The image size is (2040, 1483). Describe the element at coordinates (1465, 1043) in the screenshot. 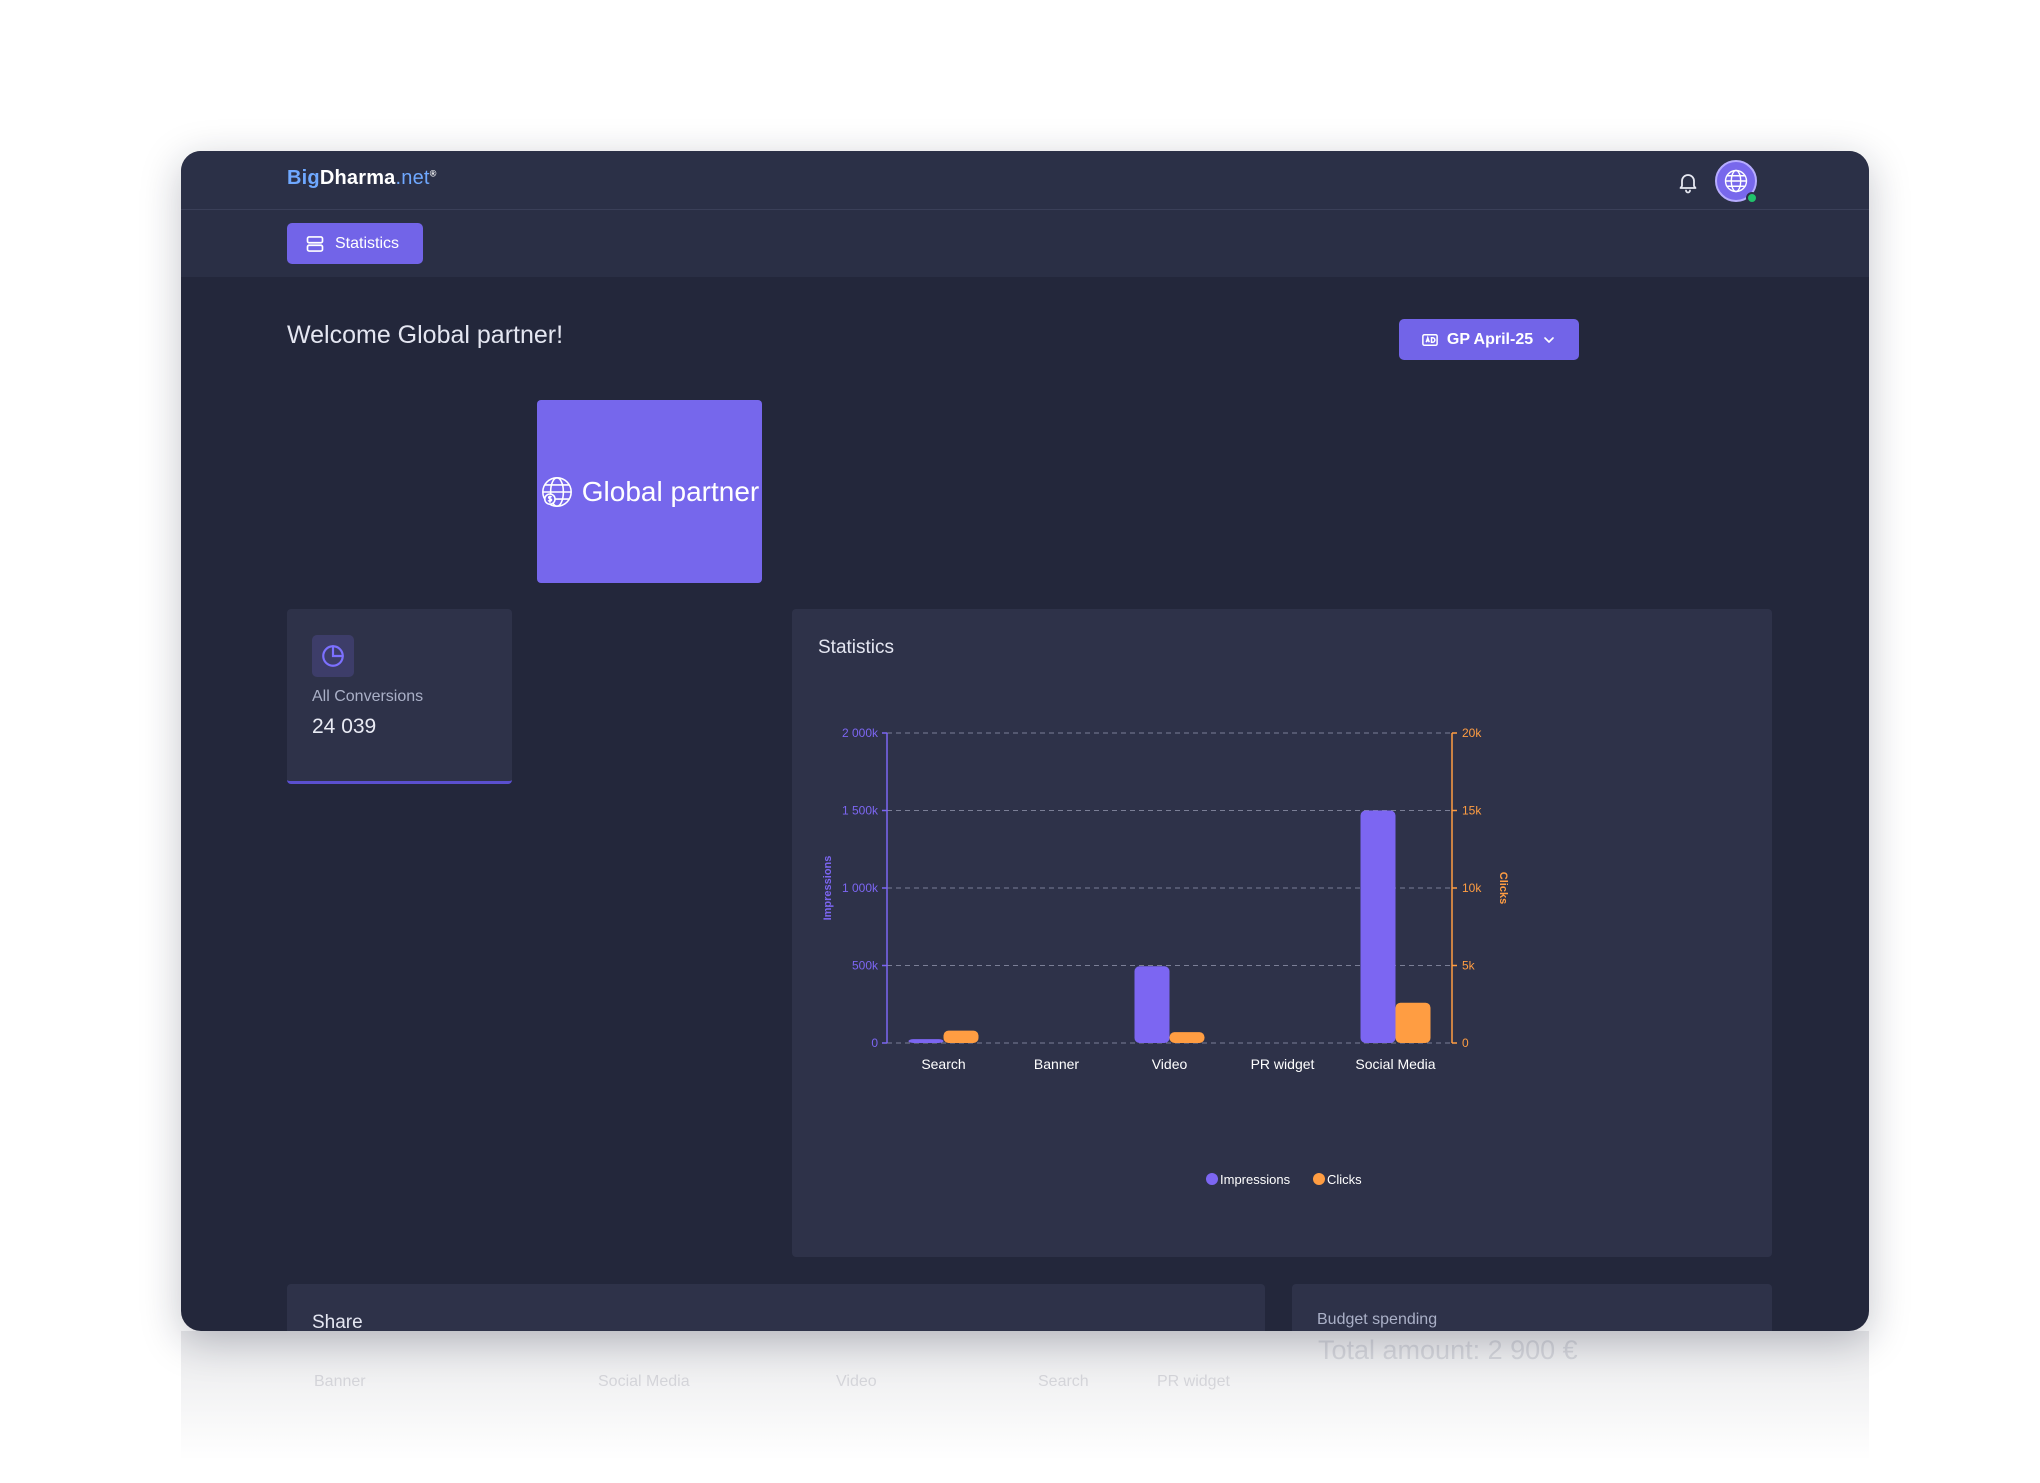

I see `y-right-tick-label: 0` at that location.